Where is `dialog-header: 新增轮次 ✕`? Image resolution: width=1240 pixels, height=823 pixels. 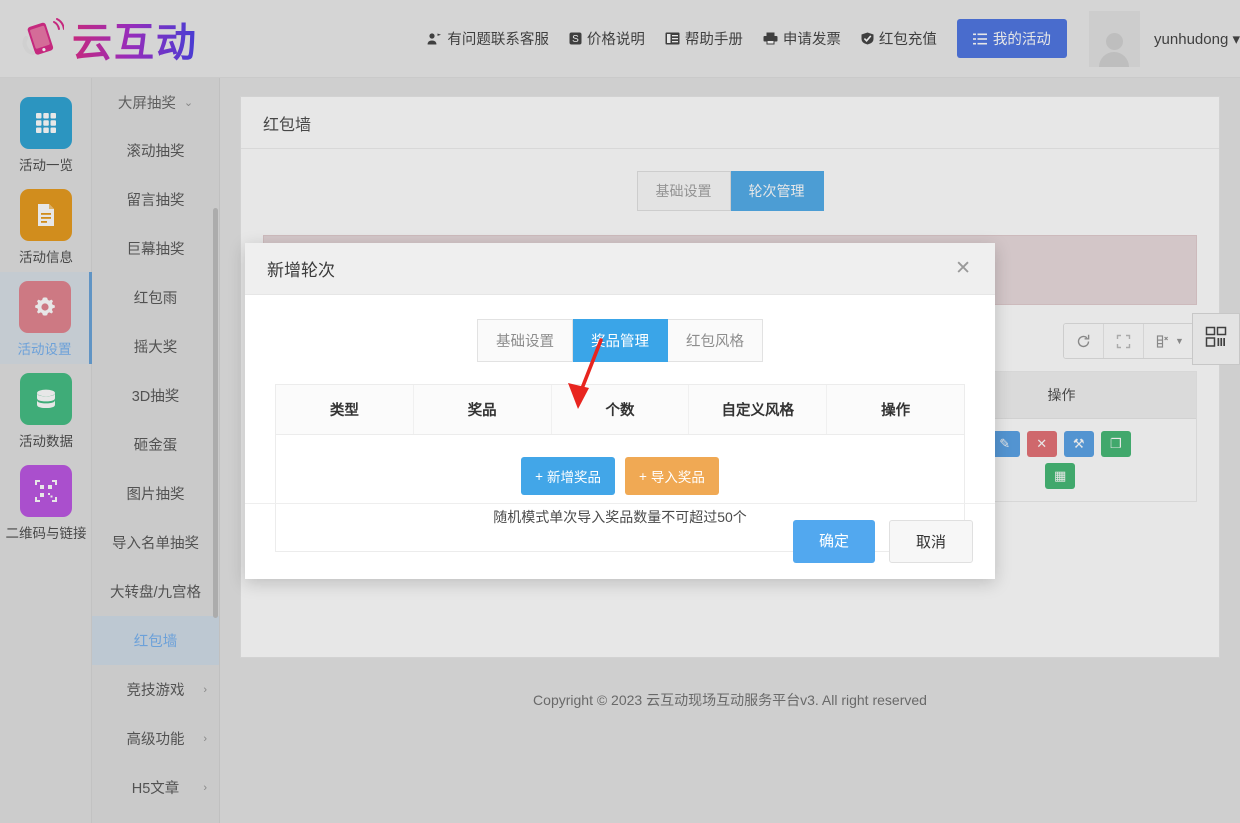 dialog-header: 新增轮次 ✕ is located at coordinates (620, 269).